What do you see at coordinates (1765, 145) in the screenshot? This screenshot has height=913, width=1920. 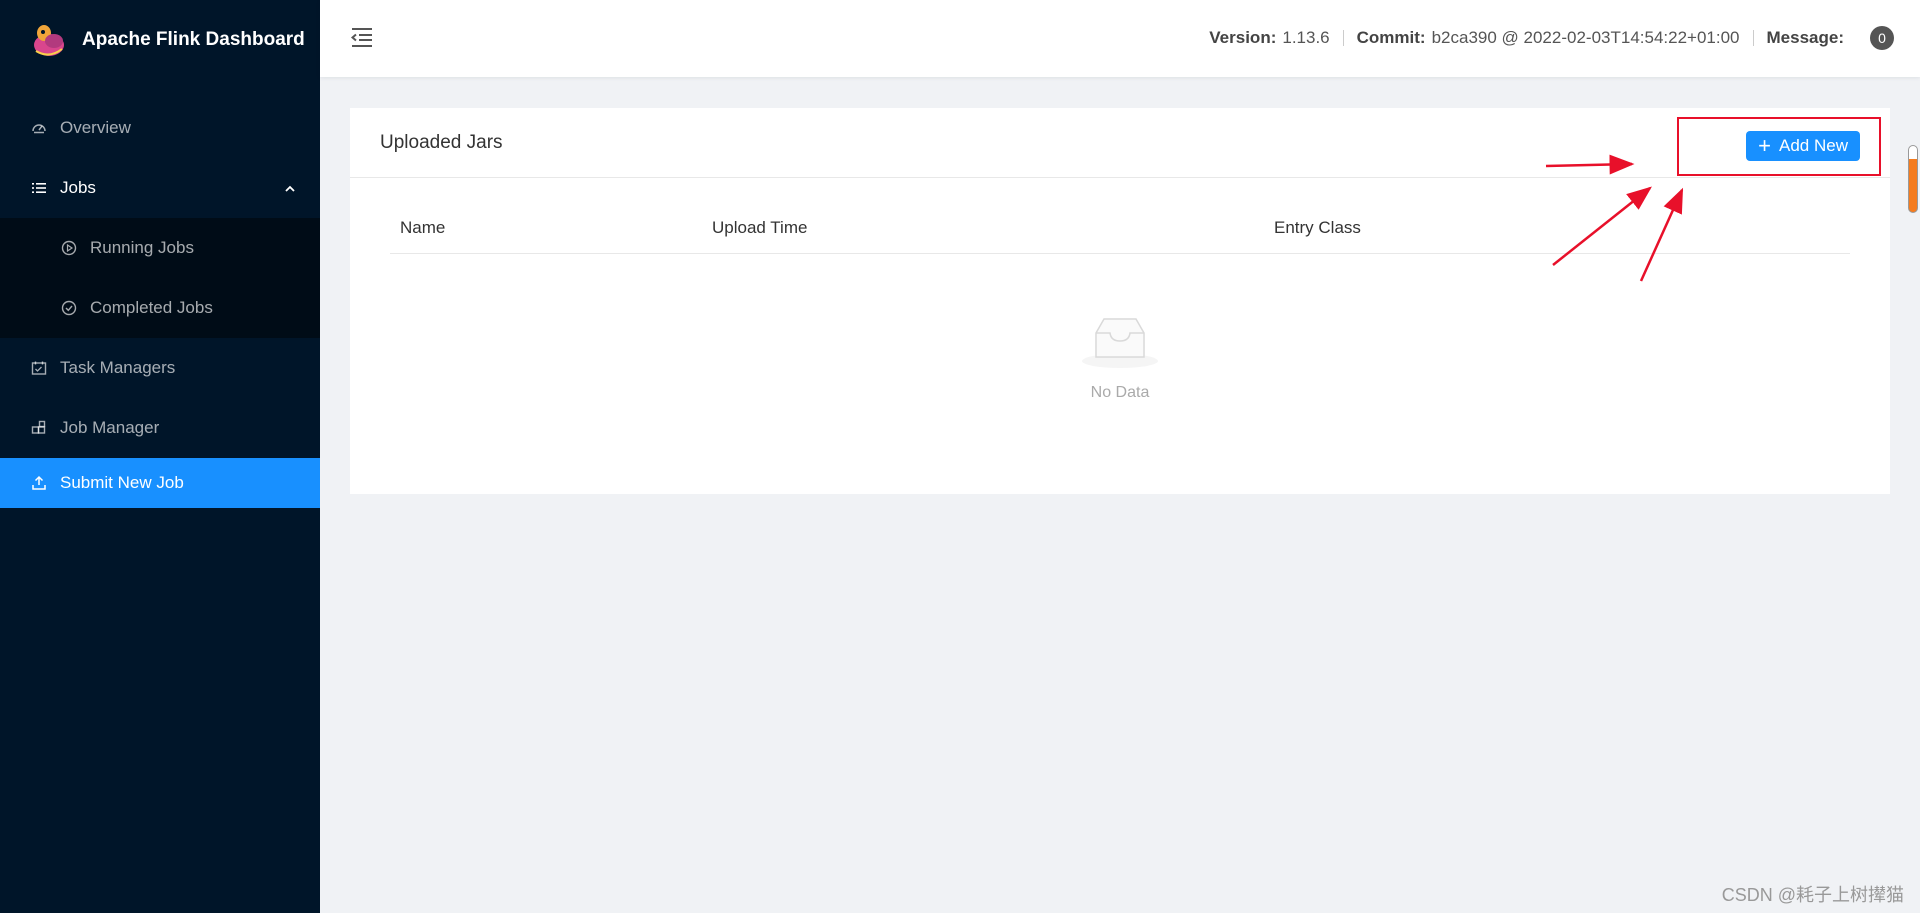 I see `plus-icon: +` at bounding box center [1765, 145].